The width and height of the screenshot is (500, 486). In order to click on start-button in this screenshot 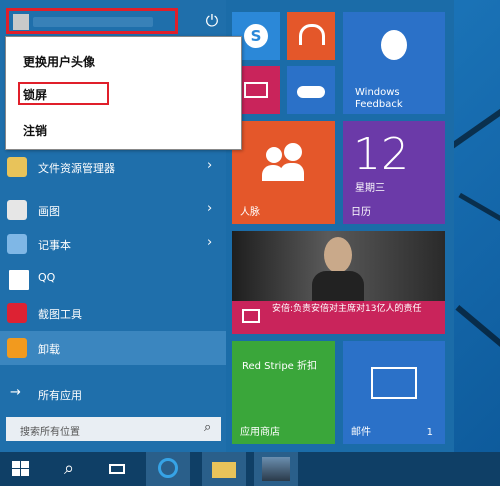, I will do `click(22, 469)`.